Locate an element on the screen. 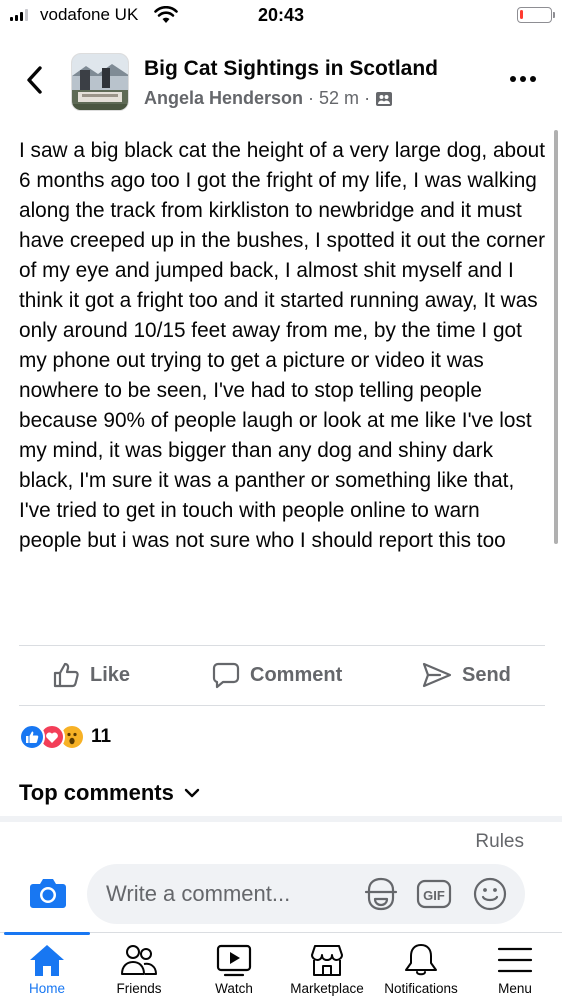 The height and width of the screenshot is (999, 562). like-label: Like is located at coordinates (110, 674).